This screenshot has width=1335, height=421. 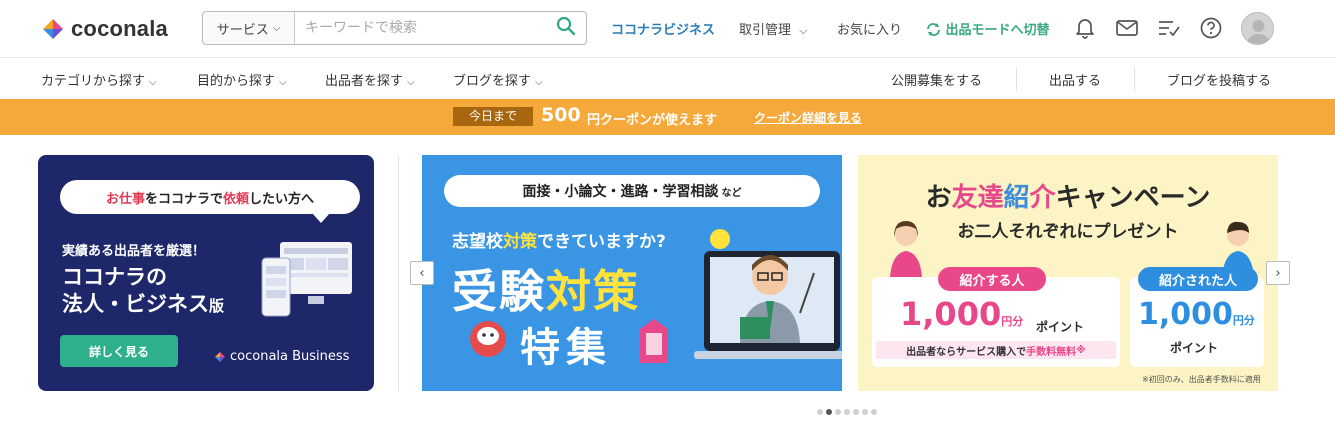 I want to click on search-input, so click(x=420, y=28).